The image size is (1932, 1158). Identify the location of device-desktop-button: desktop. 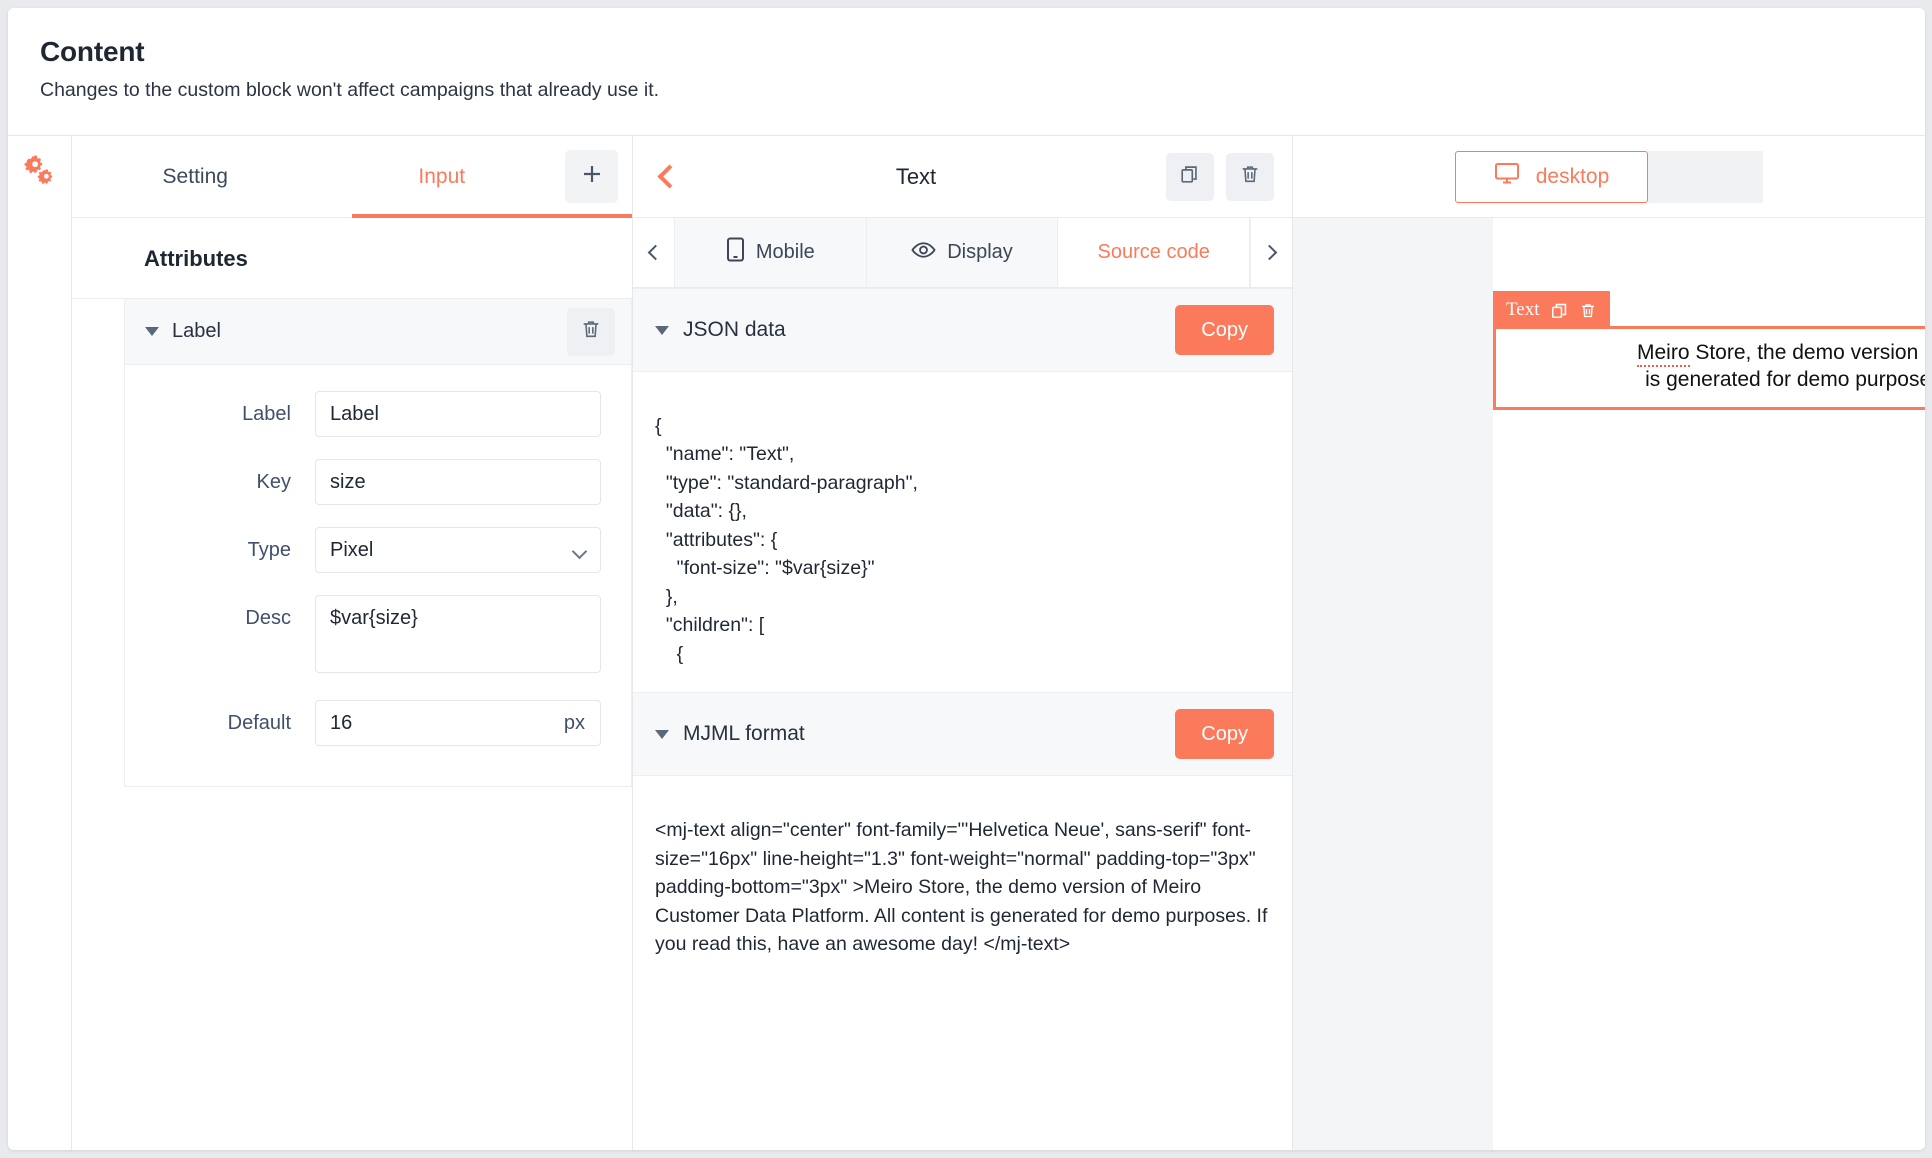
(1551, 176).